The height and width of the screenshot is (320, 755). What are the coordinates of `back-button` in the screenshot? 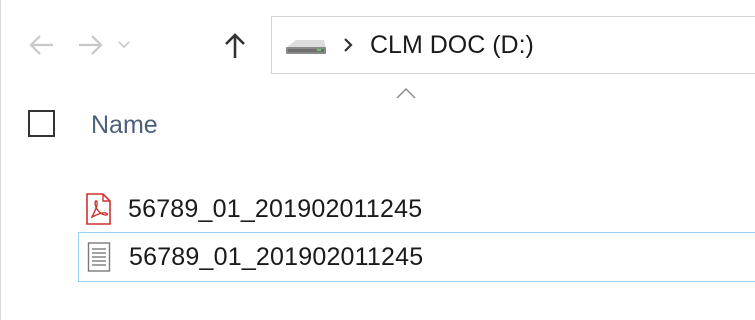 It's located at (41, 45).